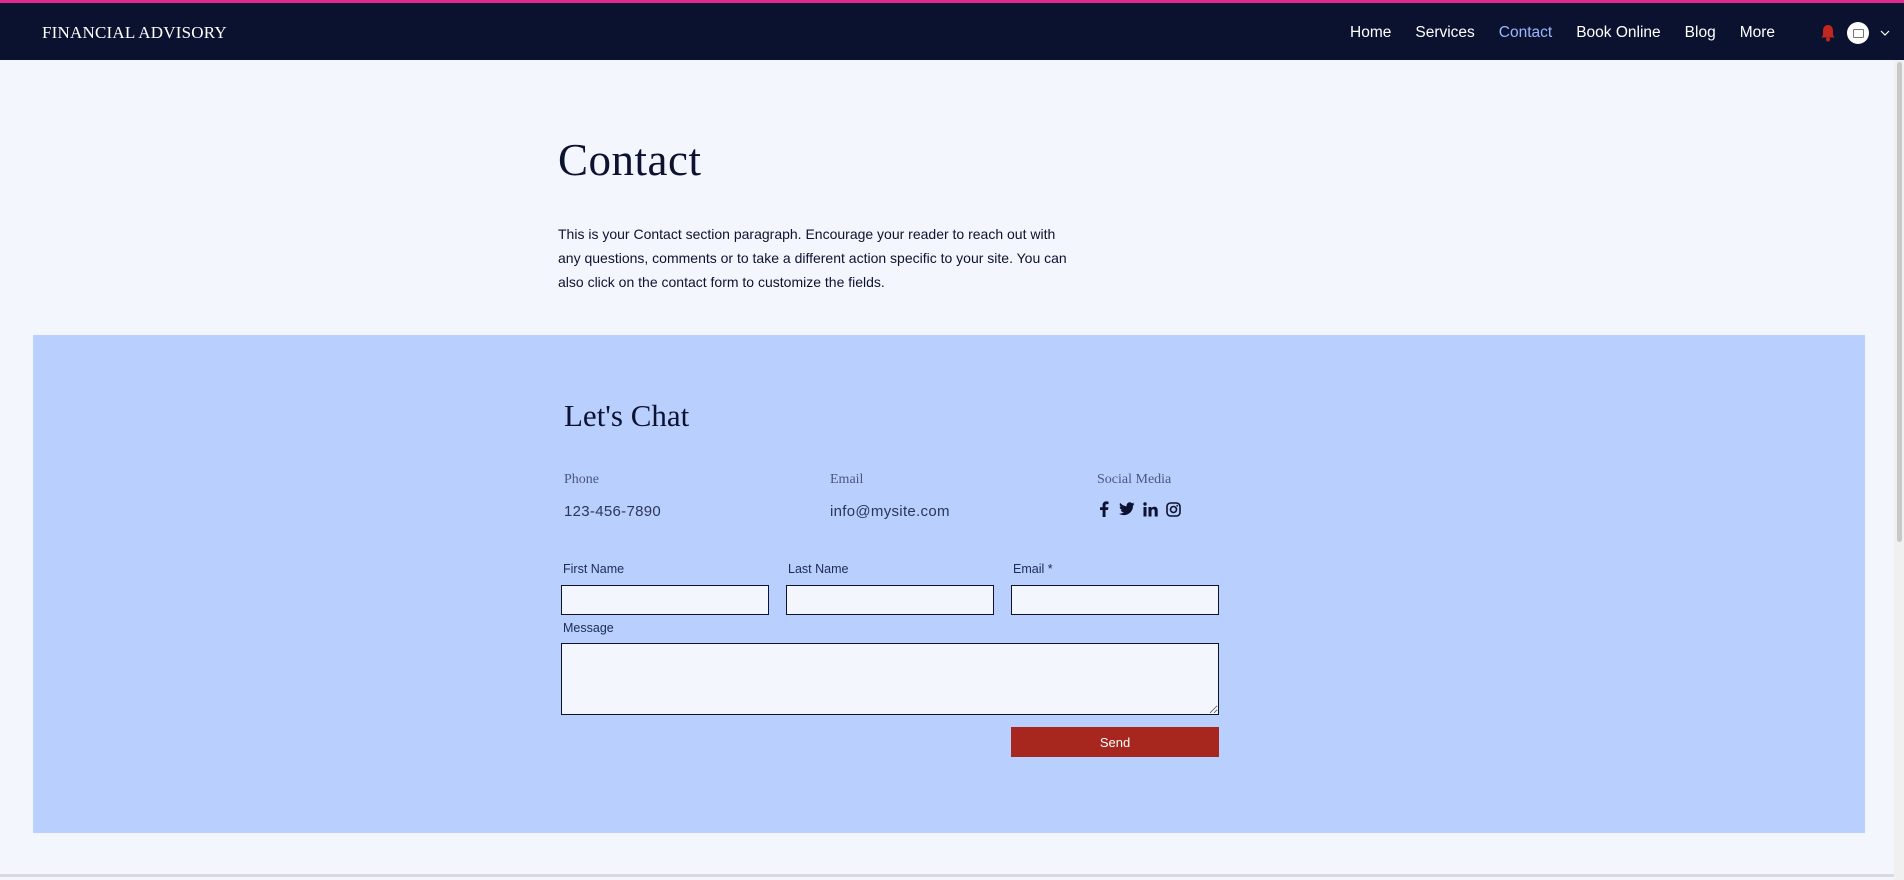 This screenshot has width=1904, height=880. What do you see at coordinates (1757, 33) in the screenshot?
I see `nav-more: More` at bounding box center [1757, 33].